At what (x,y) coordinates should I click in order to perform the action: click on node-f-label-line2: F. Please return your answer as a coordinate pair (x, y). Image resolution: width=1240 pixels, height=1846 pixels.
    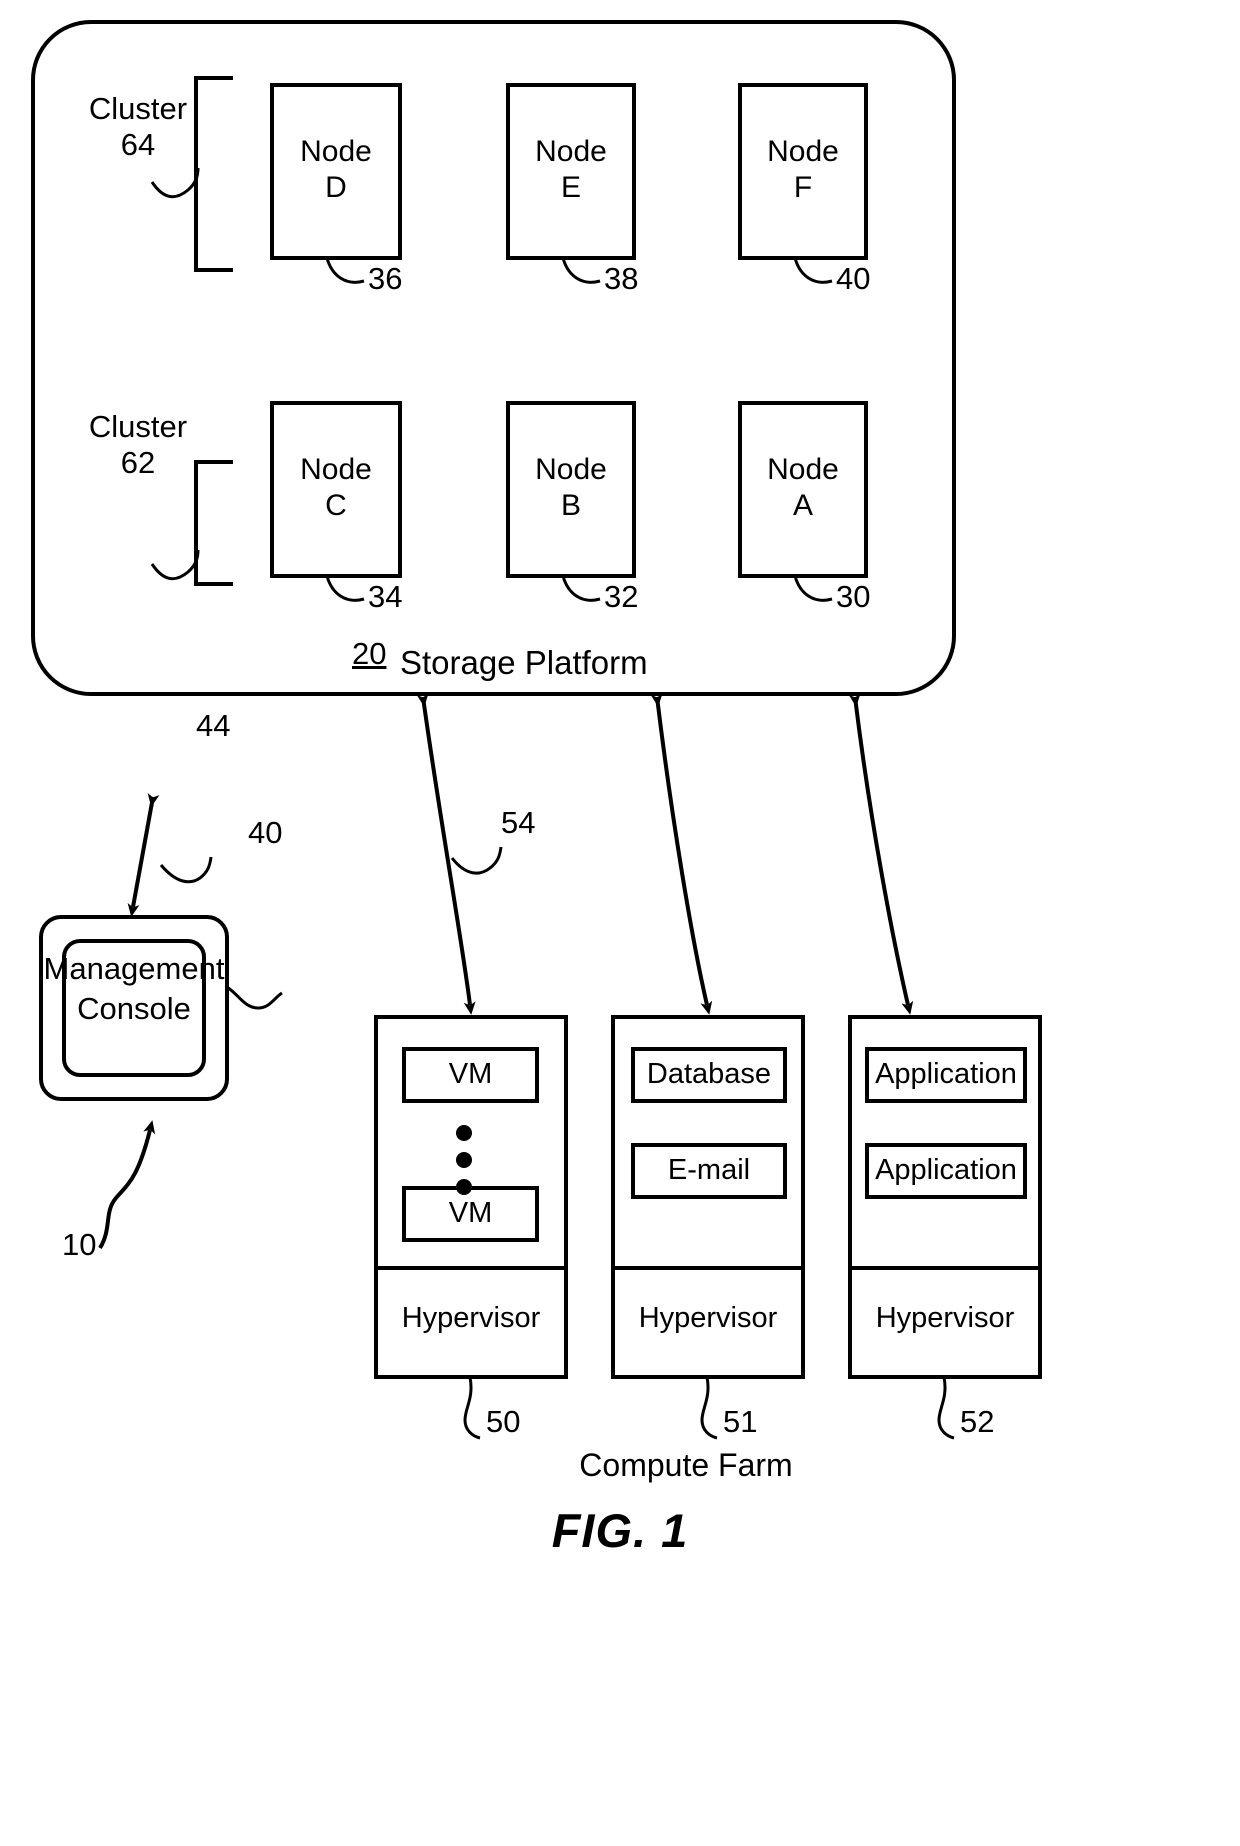
    Looking at the image, I should click on (803, 187).